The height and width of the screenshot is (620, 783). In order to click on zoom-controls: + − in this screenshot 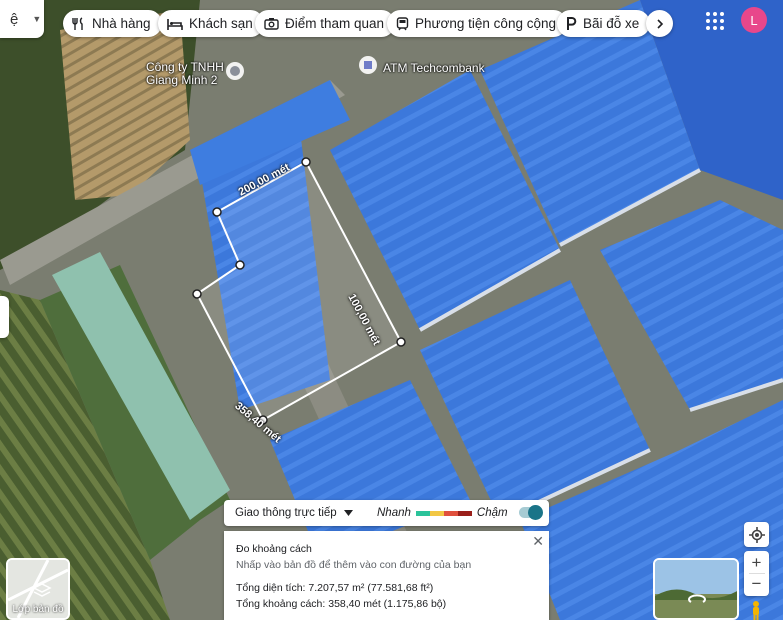, I will do `click(756, 573)`.